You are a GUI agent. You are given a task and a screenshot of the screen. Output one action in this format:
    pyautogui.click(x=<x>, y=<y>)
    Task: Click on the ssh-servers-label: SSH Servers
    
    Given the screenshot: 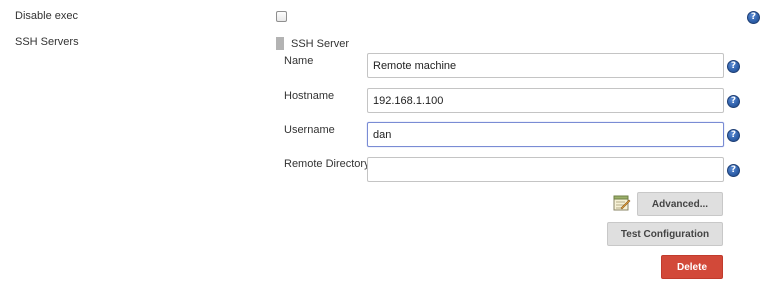 What is the action you would take?
    pyautogui.click(x=47, y=42)
    